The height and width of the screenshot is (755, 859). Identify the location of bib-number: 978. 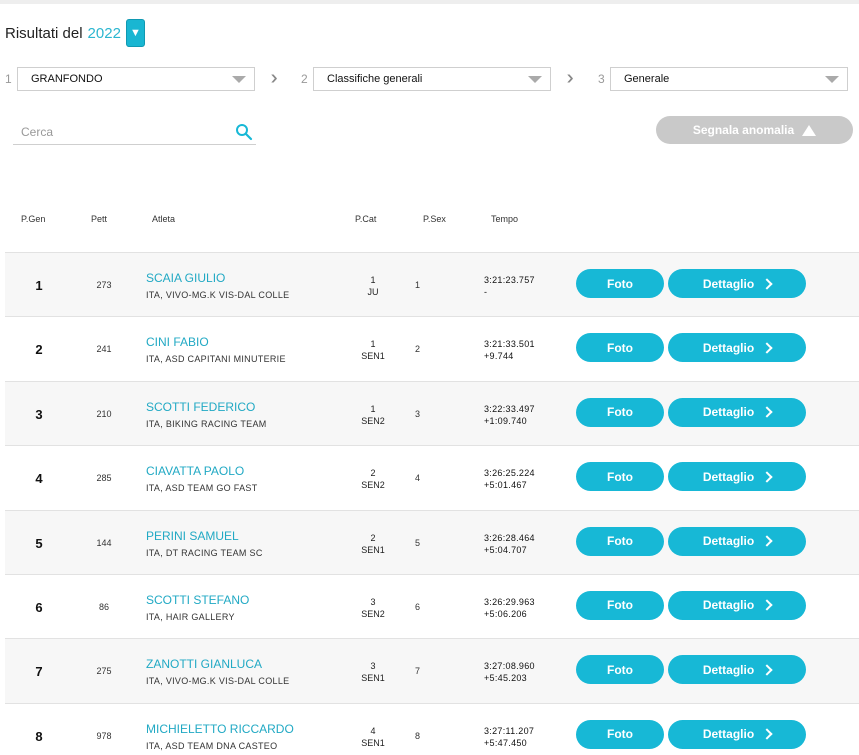
(104, 735).